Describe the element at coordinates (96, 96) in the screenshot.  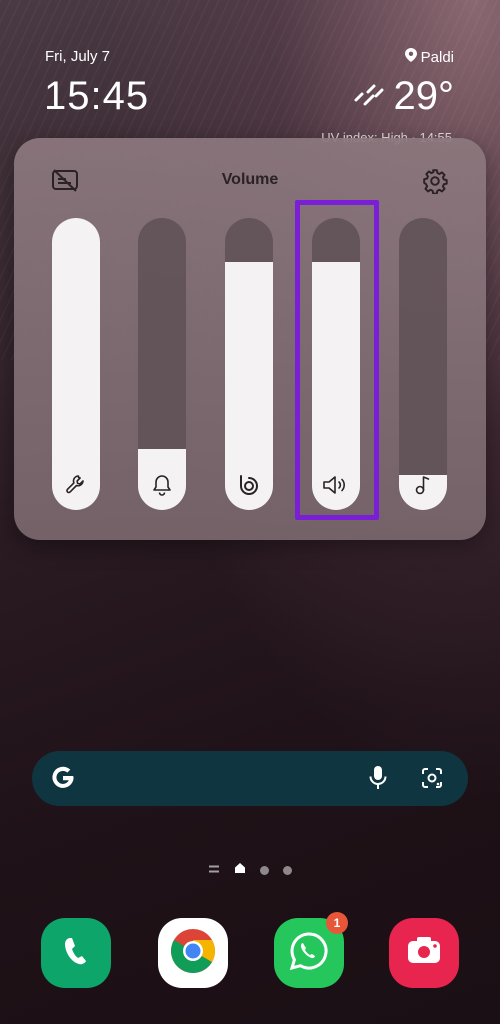
I see `clock: 15:45` at that location.